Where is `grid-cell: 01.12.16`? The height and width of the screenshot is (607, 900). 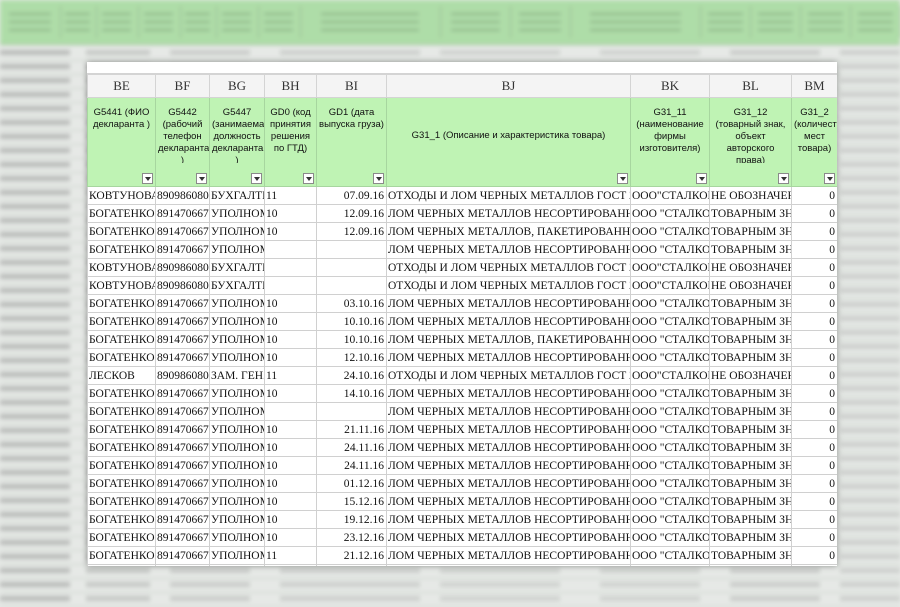
grid-cell: 01.12.16 is located at coordinates (351, 483).